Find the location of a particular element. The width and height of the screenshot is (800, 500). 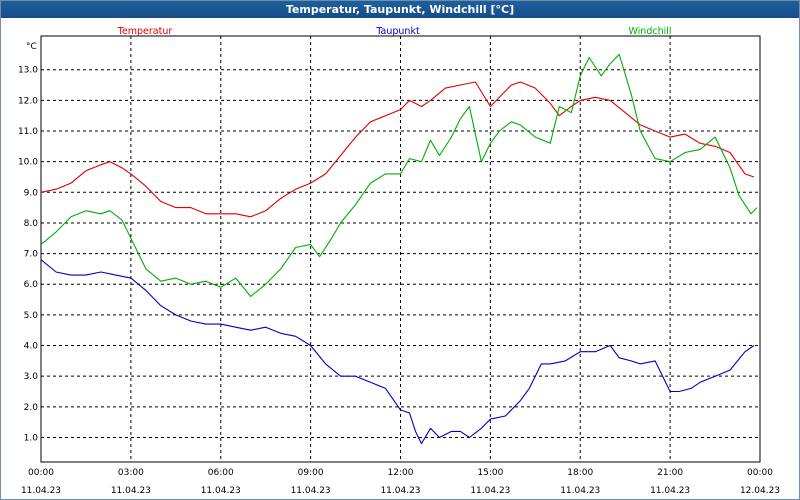

y-tick-label: 9.0 is located at coordinates (31, 193).